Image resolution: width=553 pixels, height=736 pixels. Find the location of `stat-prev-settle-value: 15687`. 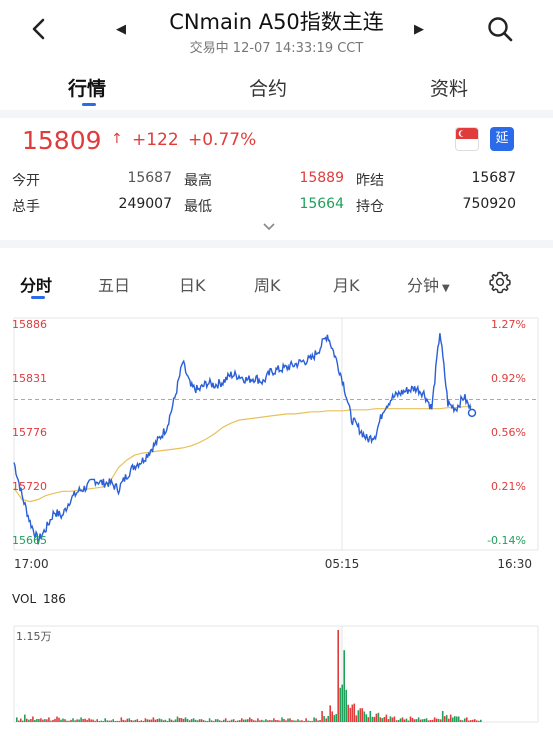

stat-prev-settle-value: 15687 is located at coordinates (493, 178).